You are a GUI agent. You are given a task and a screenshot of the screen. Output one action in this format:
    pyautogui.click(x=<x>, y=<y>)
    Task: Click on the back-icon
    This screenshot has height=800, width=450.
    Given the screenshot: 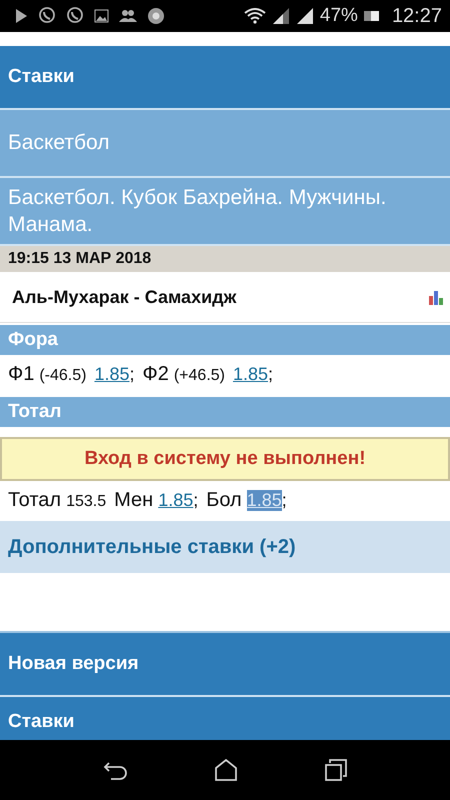 What is the action you would take?
    pyautogui.click(x=115, y=770)
    